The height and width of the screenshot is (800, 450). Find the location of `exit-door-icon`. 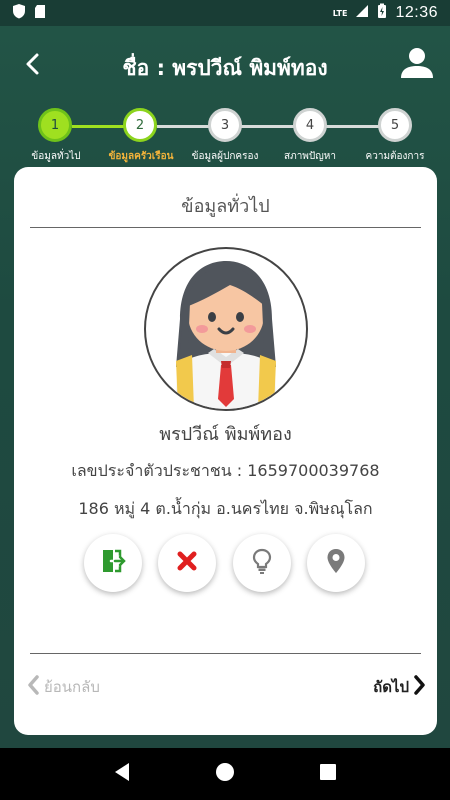

exit-door-icon is located at coordinates (113, 563).